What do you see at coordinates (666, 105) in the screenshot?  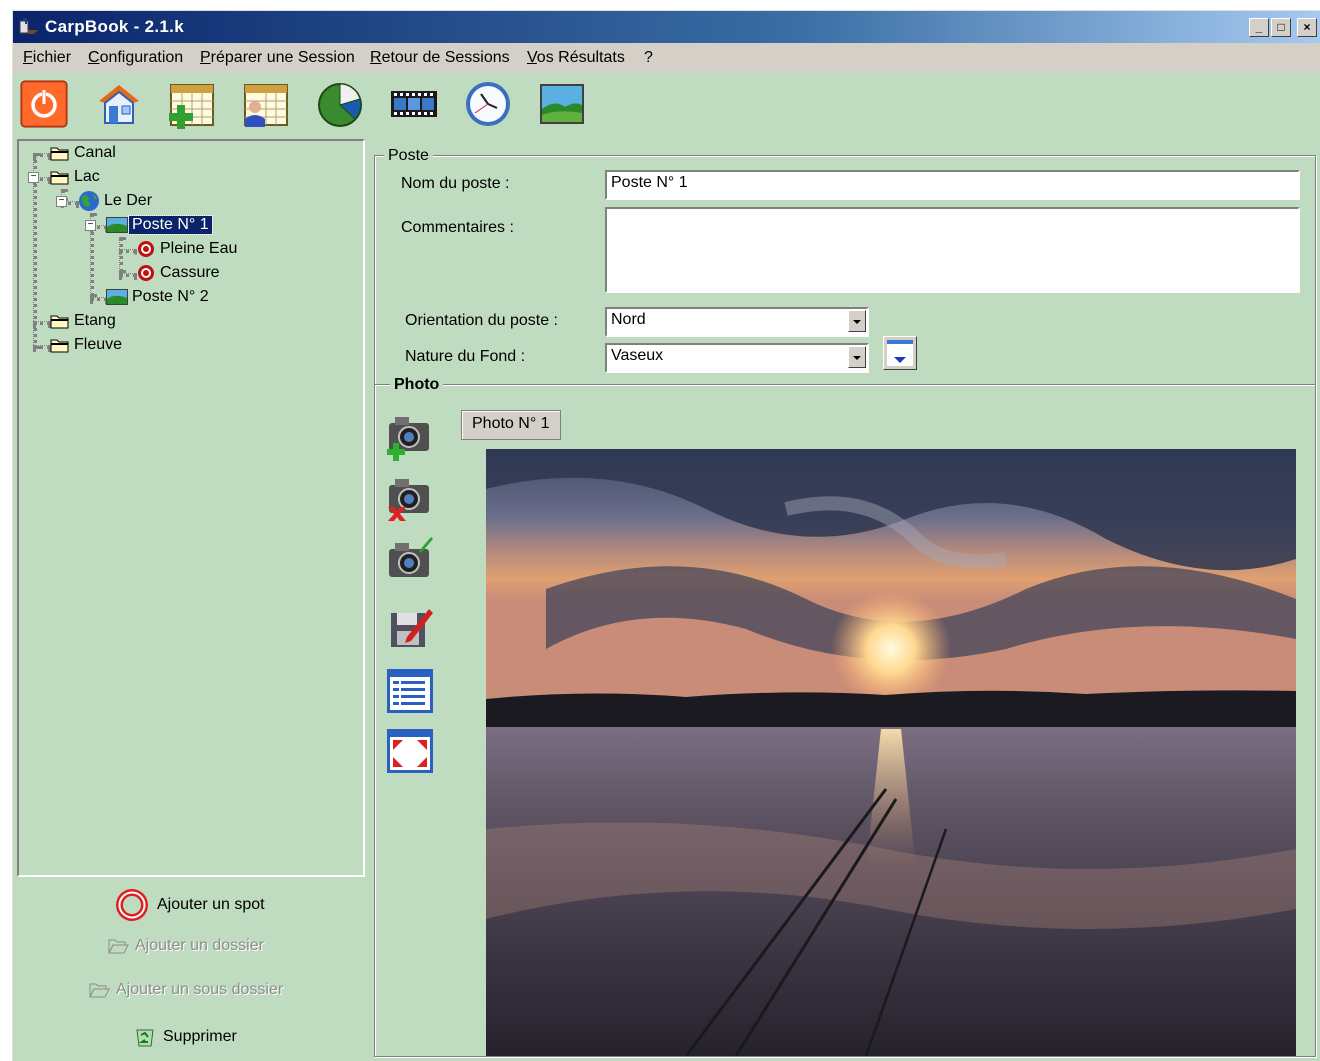 I see `toolbar` at bounding box center [666, 105].